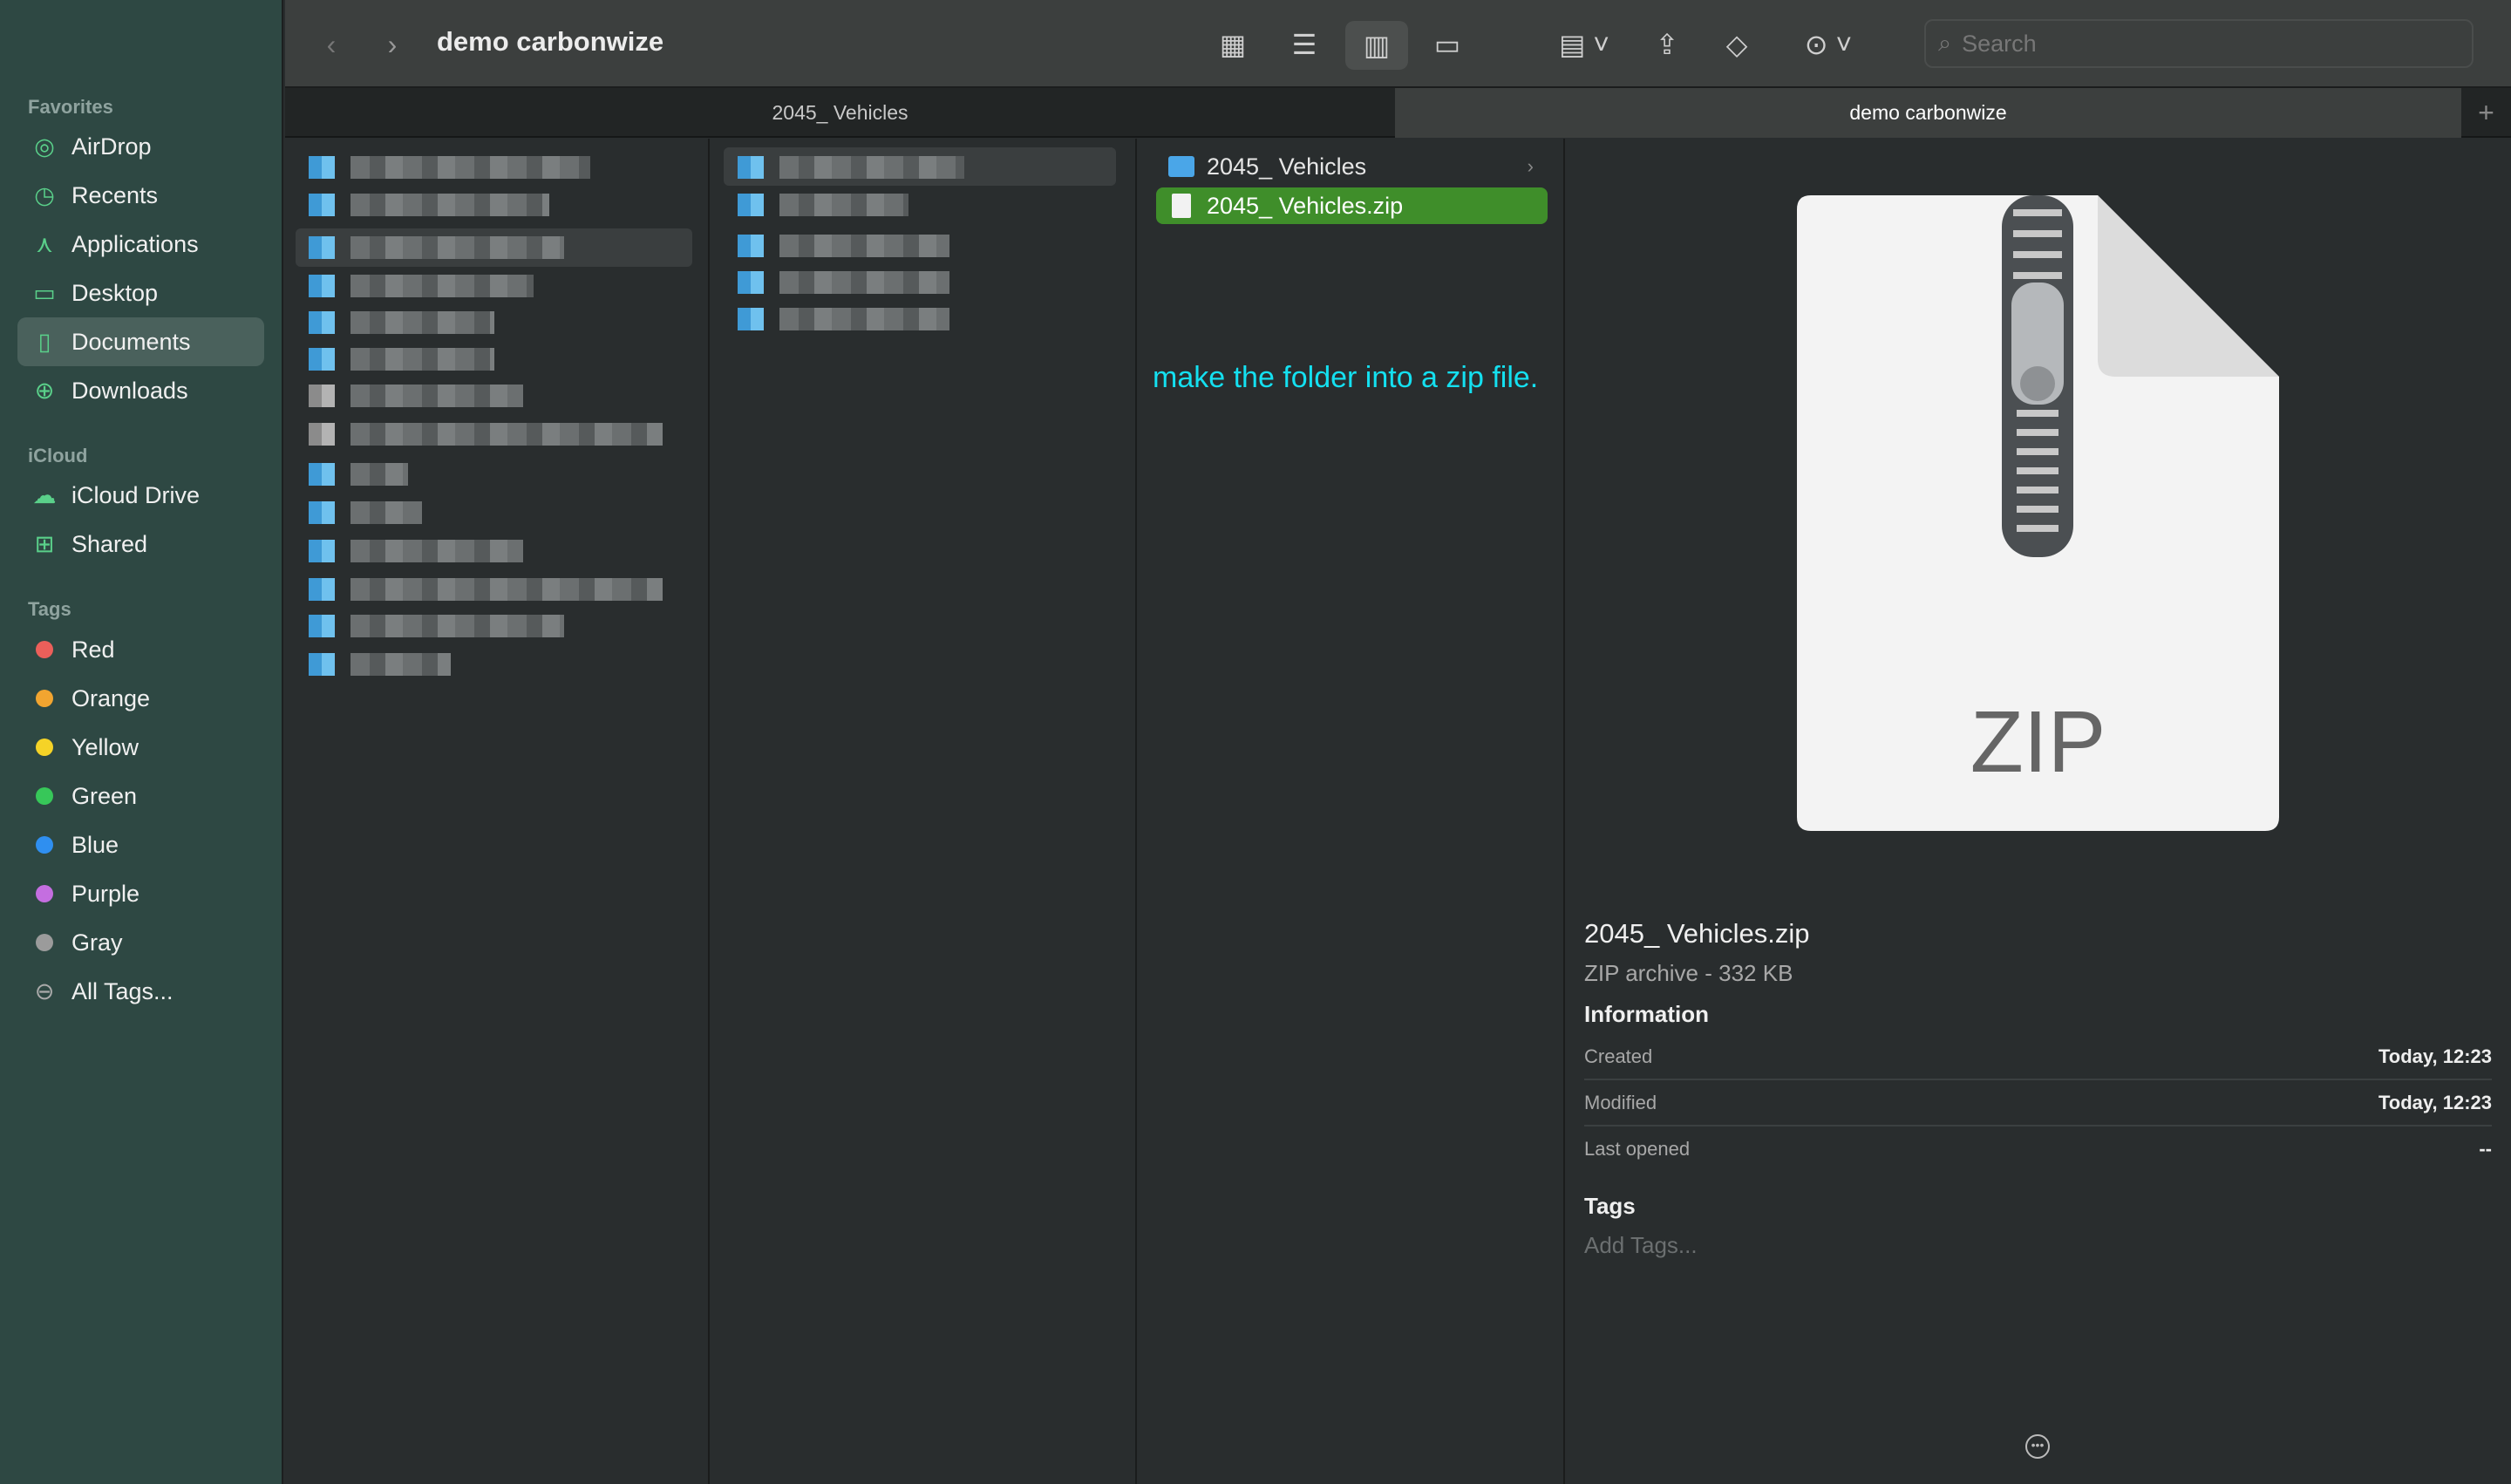 This screenshot has height=1484, width=2511. What do you see at coordinates (140, 293) in the screenshot?
I see `sidebar-item-desktop: ▭ Desktop` at bounding box center [140, 293].